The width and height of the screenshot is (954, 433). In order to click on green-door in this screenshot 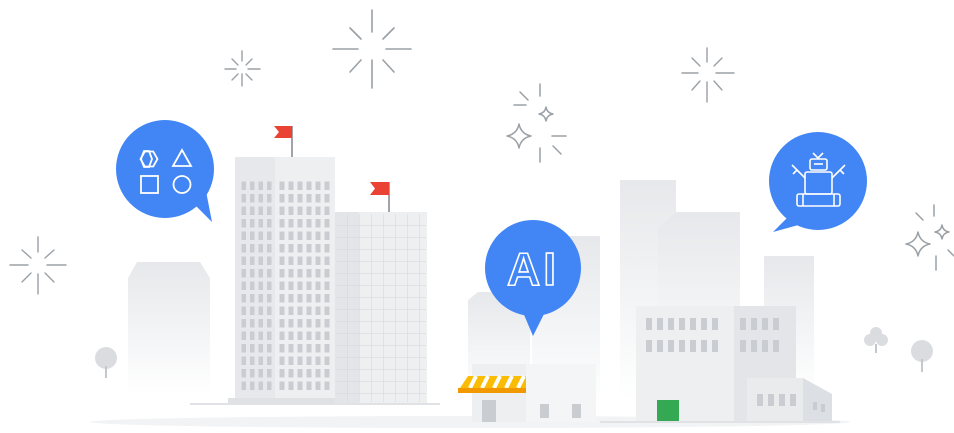, I will do `click(668, 411)`.